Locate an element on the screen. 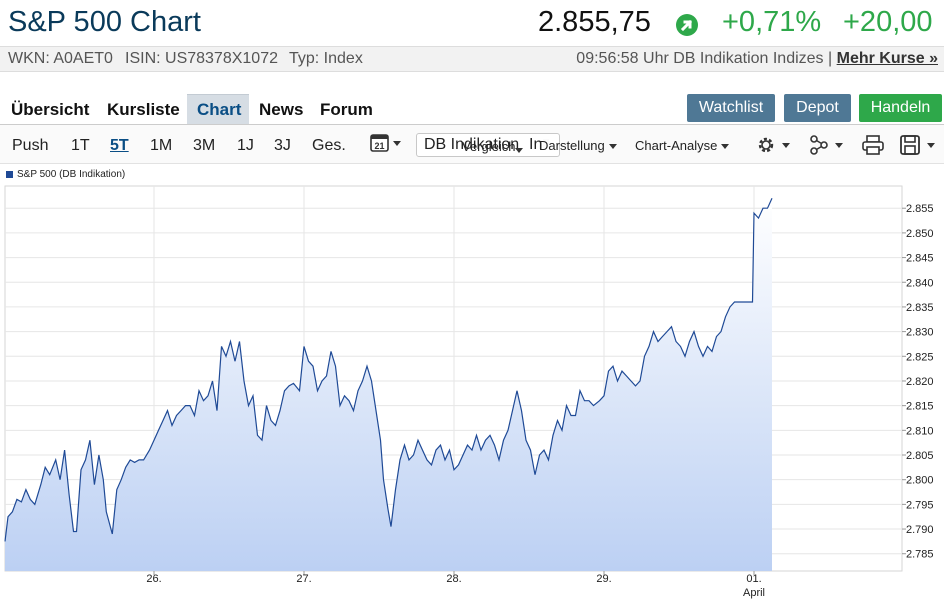 The height and width of the screenshot is (600, 944). tab-overview: Übersicht is located at coordinates (50, 110).